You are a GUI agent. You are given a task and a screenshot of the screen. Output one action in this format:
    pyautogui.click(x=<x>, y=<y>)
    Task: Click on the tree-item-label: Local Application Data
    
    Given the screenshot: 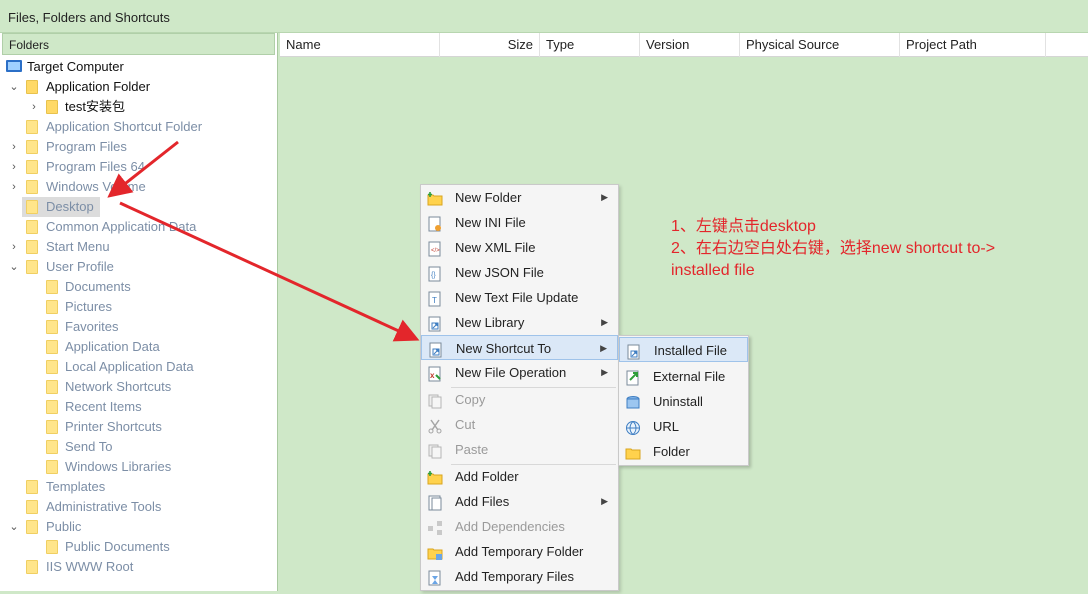 What is the action you would take?
    pyautogui.click(x=129, y=366)
    